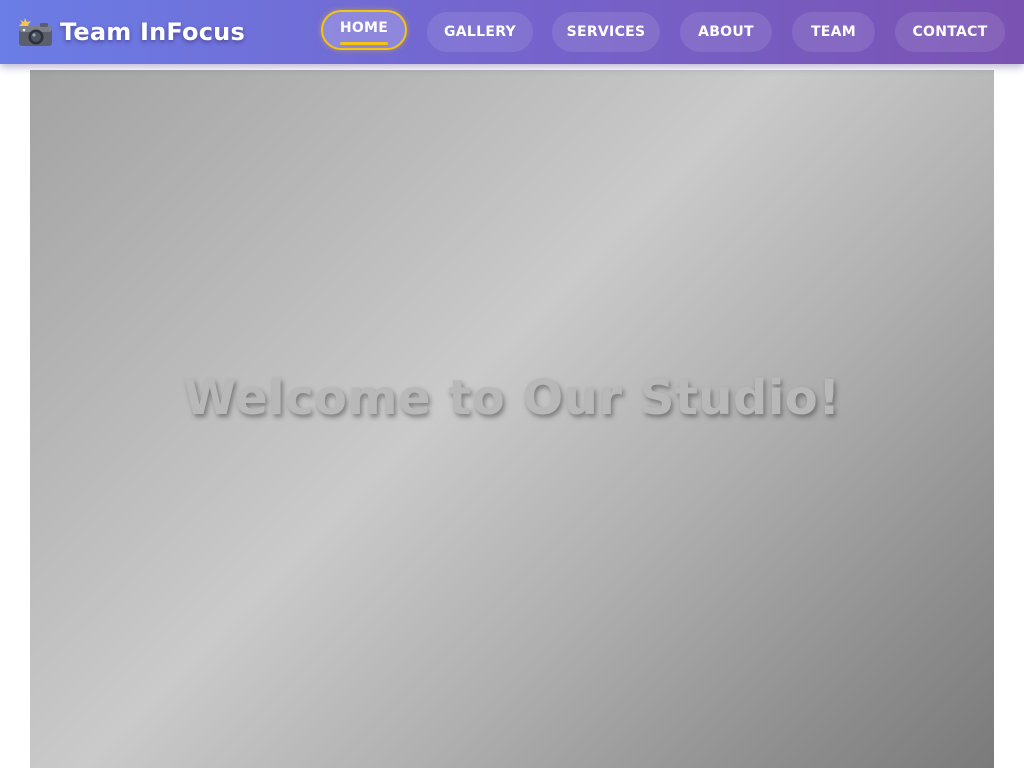 The image size is (1024, 768). What do you see at coordinates (364, 43) in the screenshot?
I see `active-indicator` at bounding box center [364, 43].